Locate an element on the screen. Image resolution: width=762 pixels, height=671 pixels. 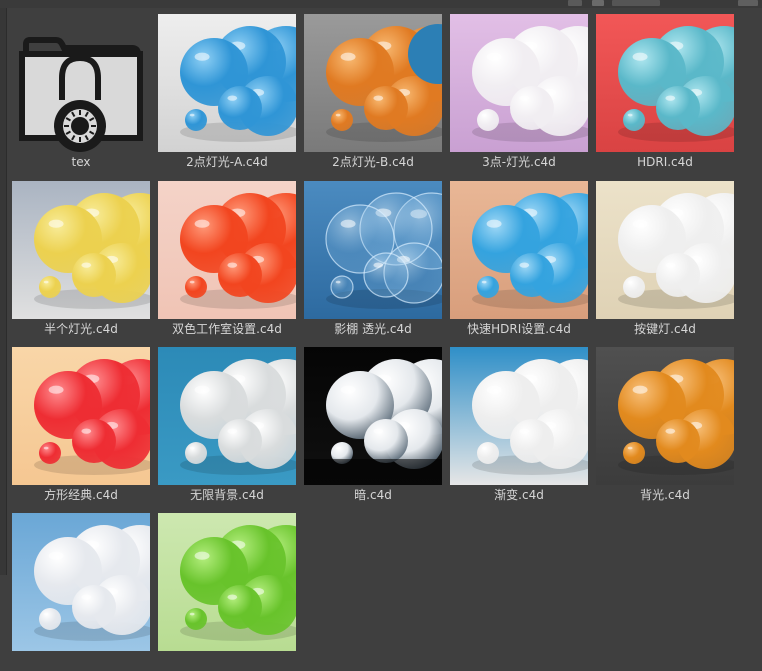
scene-file-tile: 按键灯.c4d is located at coordinates (664, 258).